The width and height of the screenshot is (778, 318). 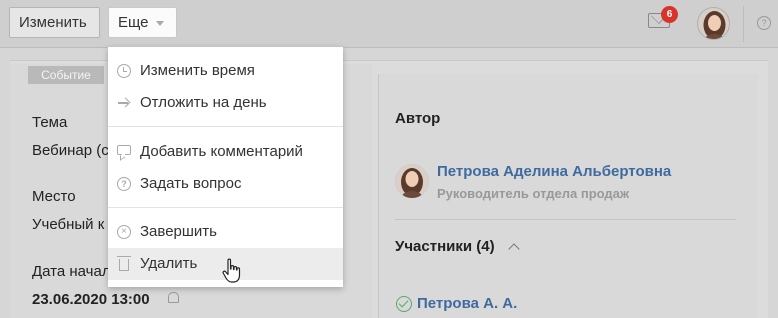 I want to click on event-type-tag: Событие, so click(x=66, y=75).